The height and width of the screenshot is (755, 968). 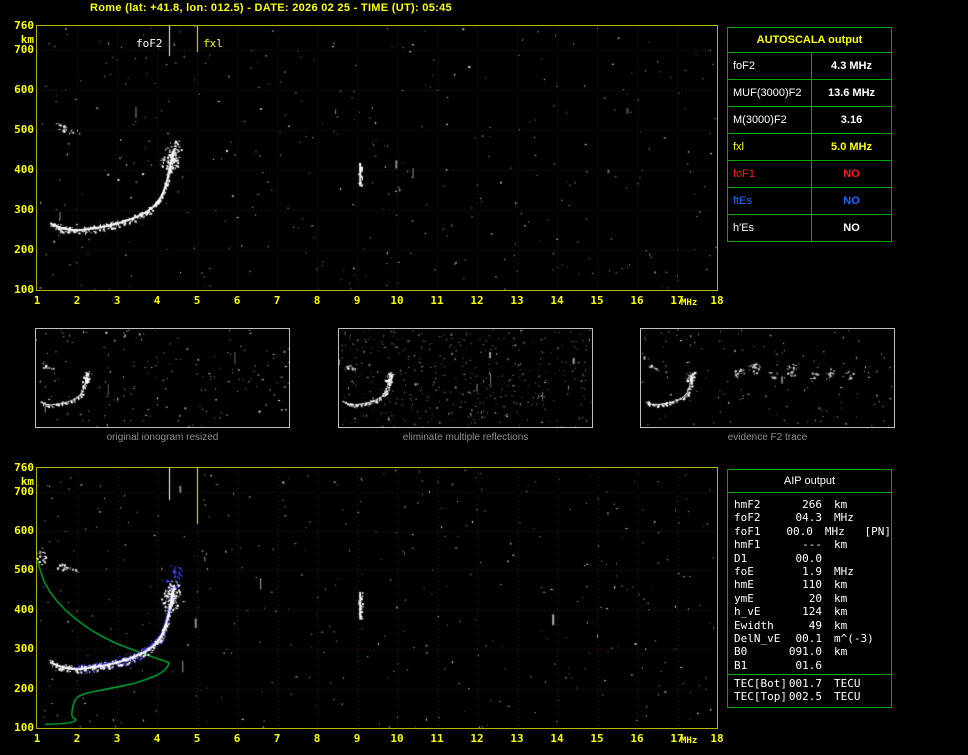 I want to click on aip-row: TEC[Top] 002.5 TECU, so click(x=809, y=696).